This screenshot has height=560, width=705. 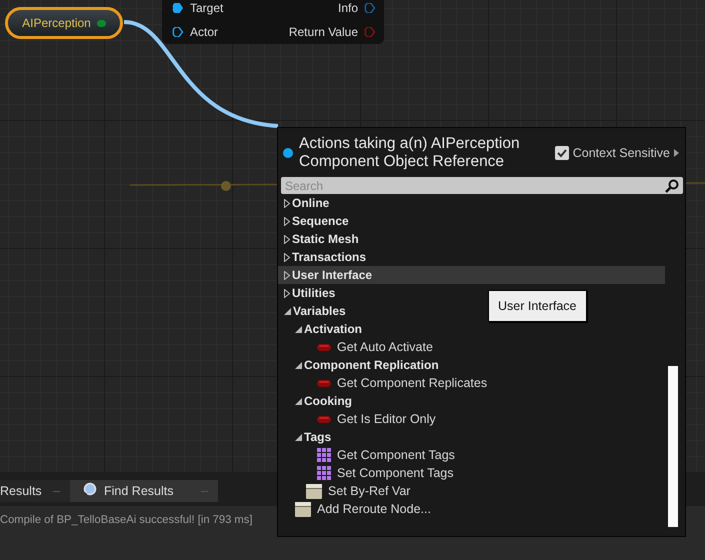 I want to click on search-field: Search, so click(x=482, y=185).